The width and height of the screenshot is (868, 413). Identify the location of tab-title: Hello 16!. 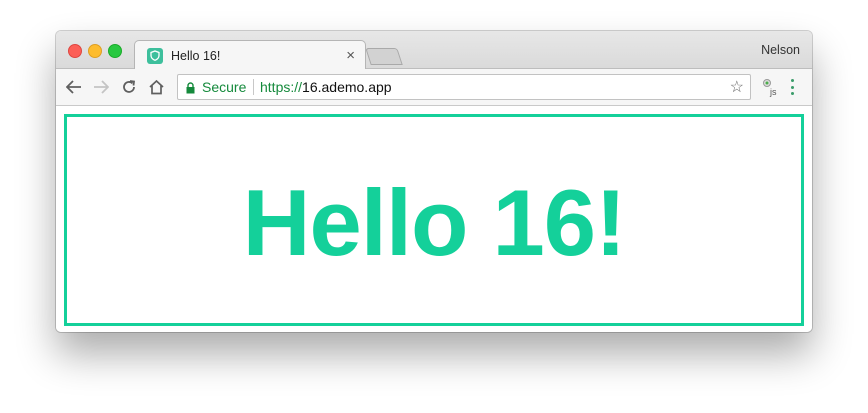
(196, 55).